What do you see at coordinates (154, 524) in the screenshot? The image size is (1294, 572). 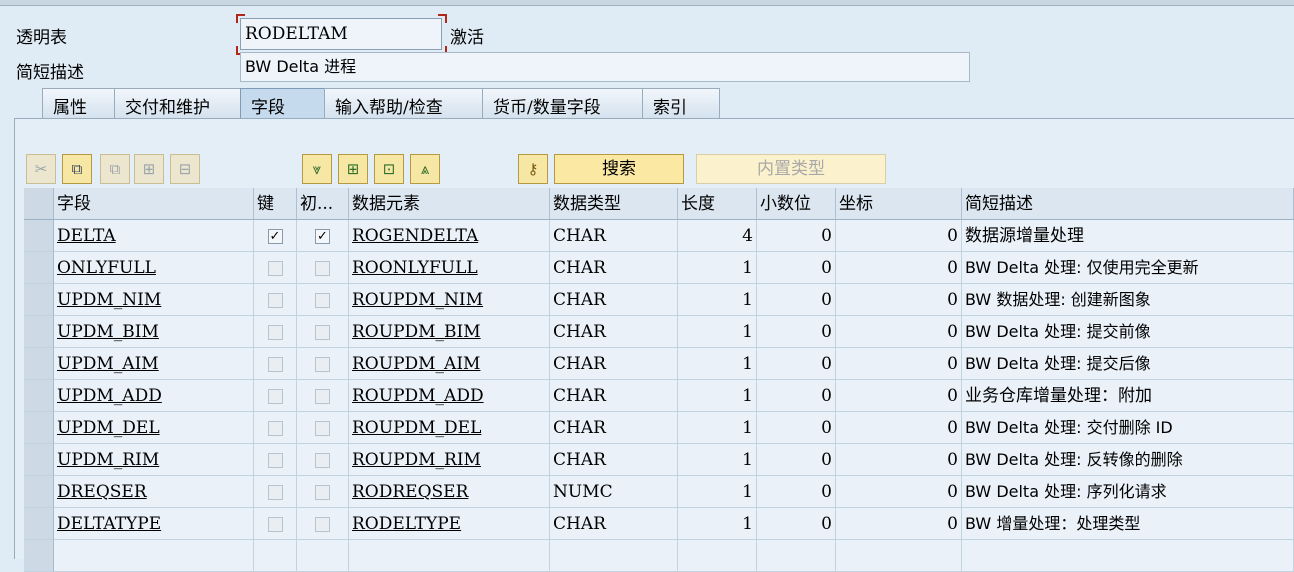 I see `field-name-cell: DELTATYPE` at bounding box center [154, 524].